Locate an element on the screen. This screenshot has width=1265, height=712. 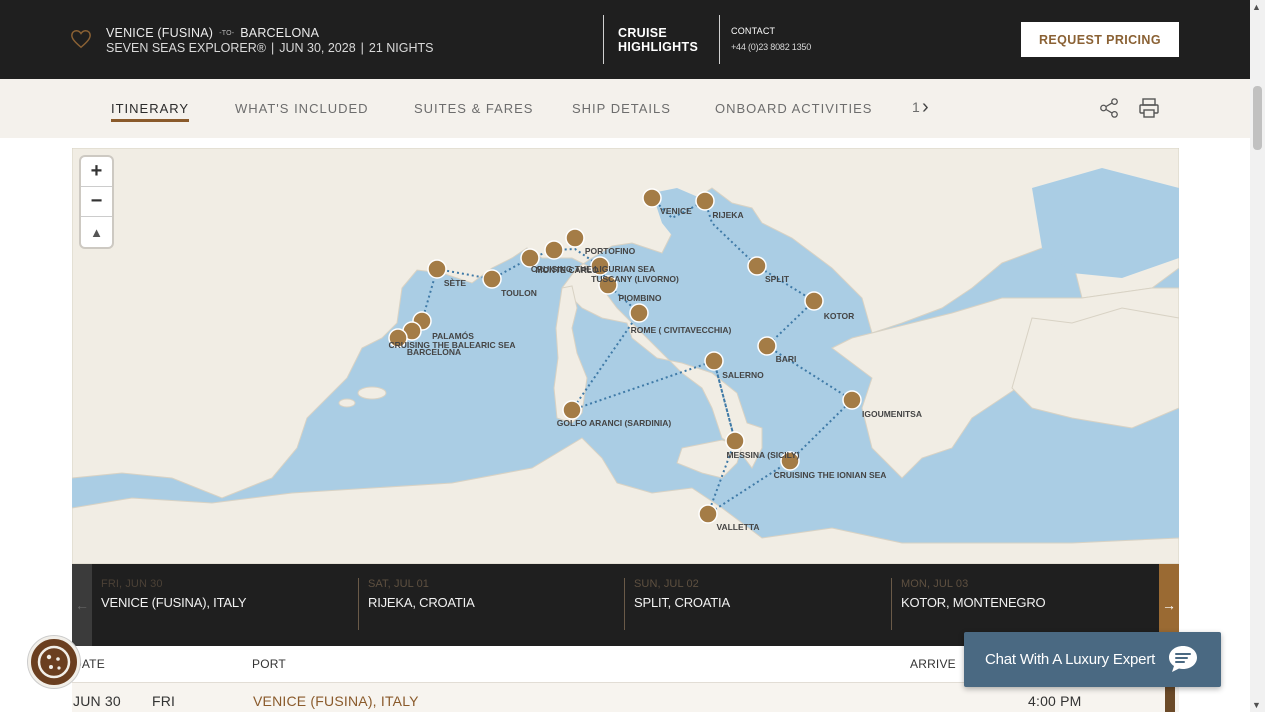
contact-phone-link: +44 (0)23 8082 1350 is located at coordinates (771, 47).